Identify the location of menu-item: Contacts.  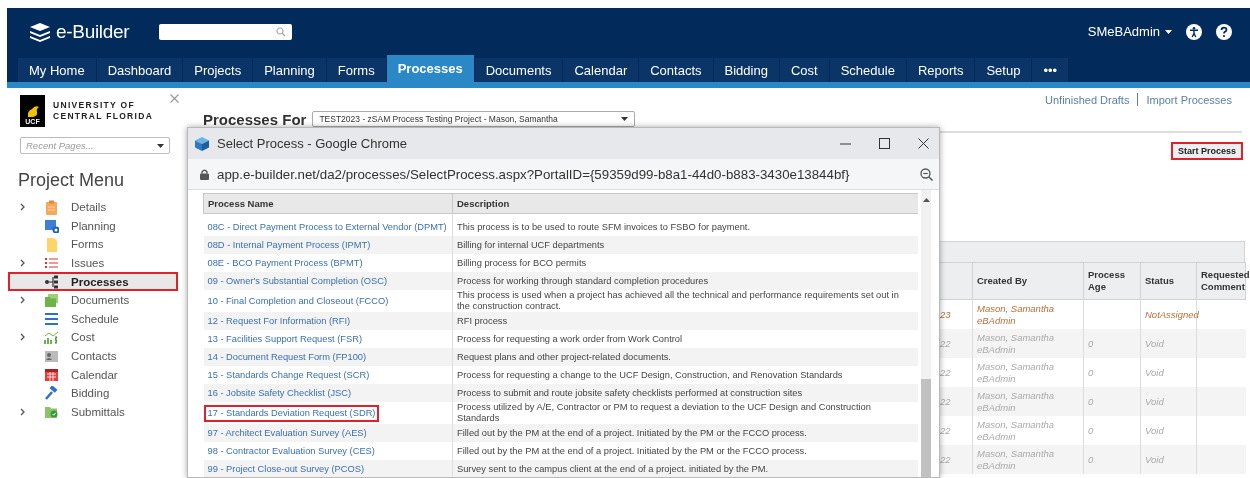
(93, 356).